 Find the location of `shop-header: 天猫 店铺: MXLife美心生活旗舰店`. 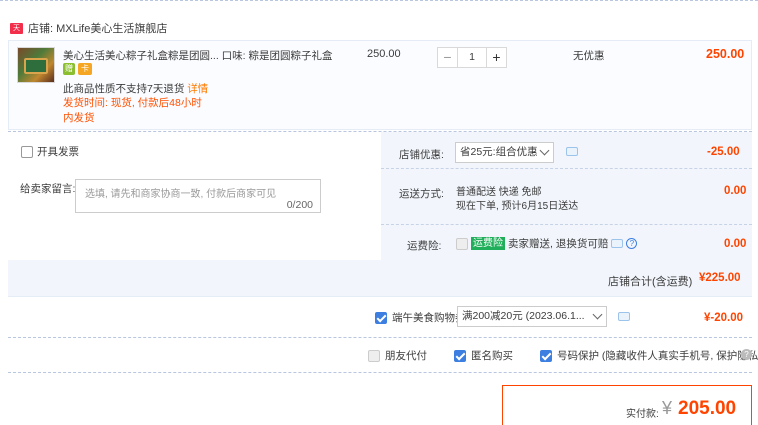

shop-header: 天猫 店铺: MXLife美心生活旗舰店 is located at coordinates (88, 31).